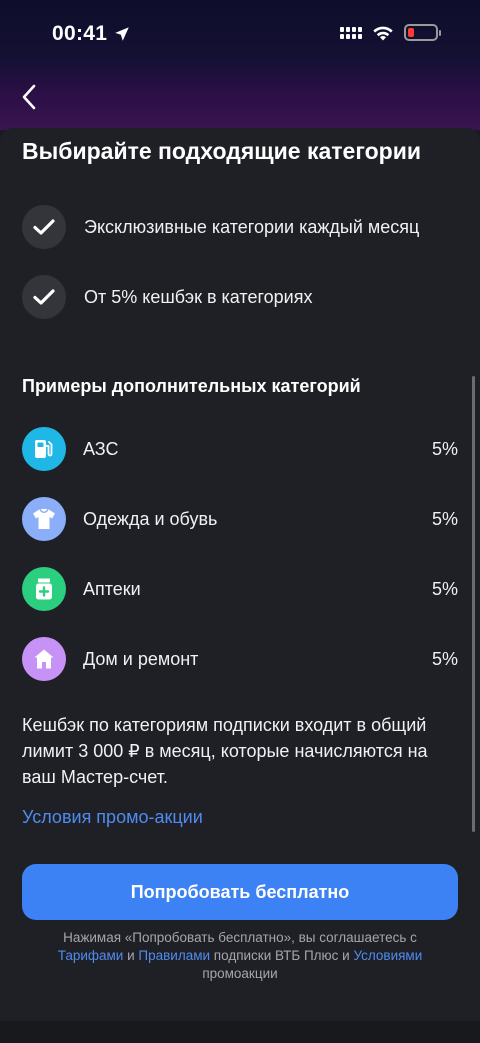  I want to click on category-row-home: Дом и ремонт 5%, so click(240, 659).